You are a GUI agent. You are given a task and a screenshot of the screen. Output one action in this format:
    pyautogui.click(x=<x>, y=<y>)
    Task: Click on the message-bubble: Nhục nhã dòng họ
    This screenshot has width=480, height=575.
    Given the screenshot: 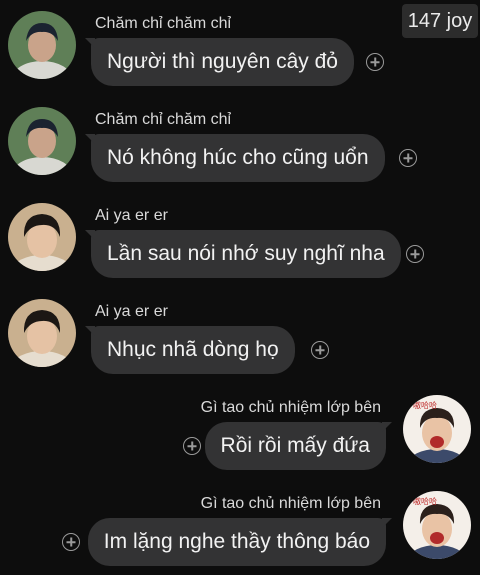 What is the action you would take?
    pyautogui.click(x=190, y=350)
    